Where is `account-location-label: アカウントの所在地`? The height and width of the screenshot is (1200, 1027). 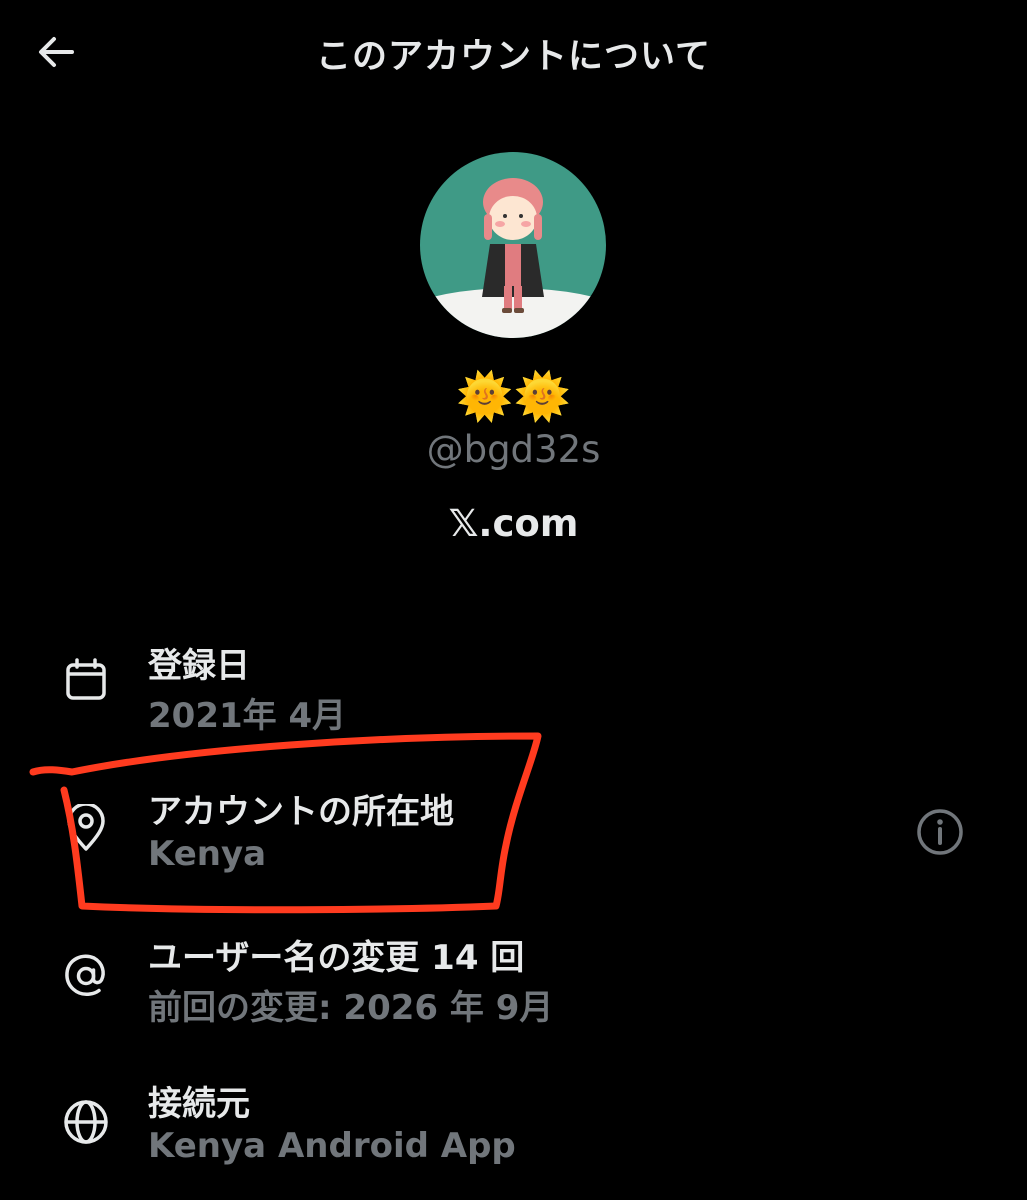
account-location-label: アカウントの所在地 is located at coordinates (301, 812).